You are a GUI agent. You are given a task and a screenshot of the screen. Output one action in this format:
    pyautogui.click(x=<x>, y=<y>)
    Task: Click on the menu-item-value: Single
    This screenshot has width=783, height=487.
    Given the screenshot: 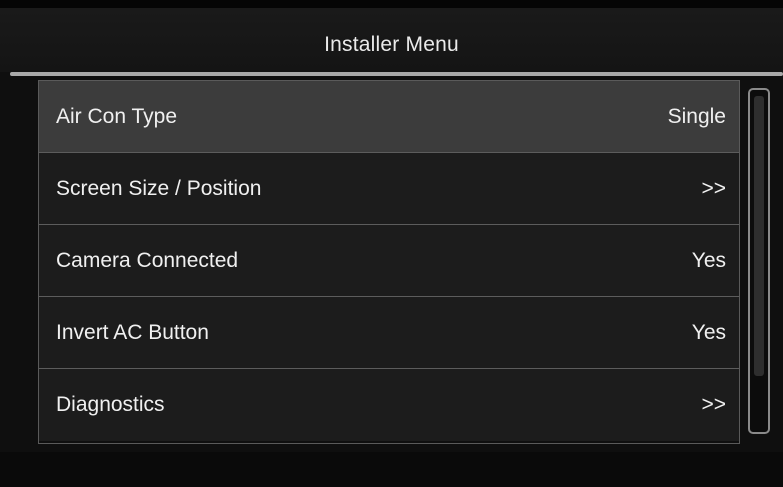 What is the action you would take?
    pyautogui.click(x=696, y=116)
    